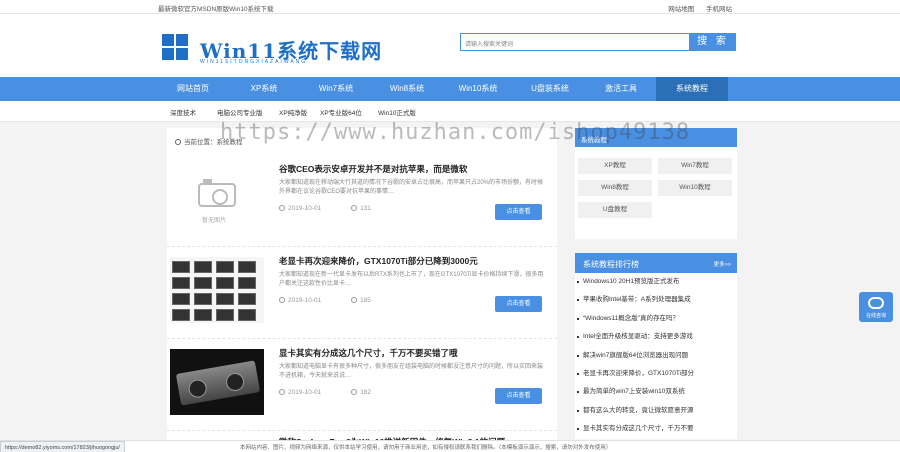 The height and width of the screenshot is (452, 900). I want to click on no-image-caption: 暂无图片, so click(214, 221).